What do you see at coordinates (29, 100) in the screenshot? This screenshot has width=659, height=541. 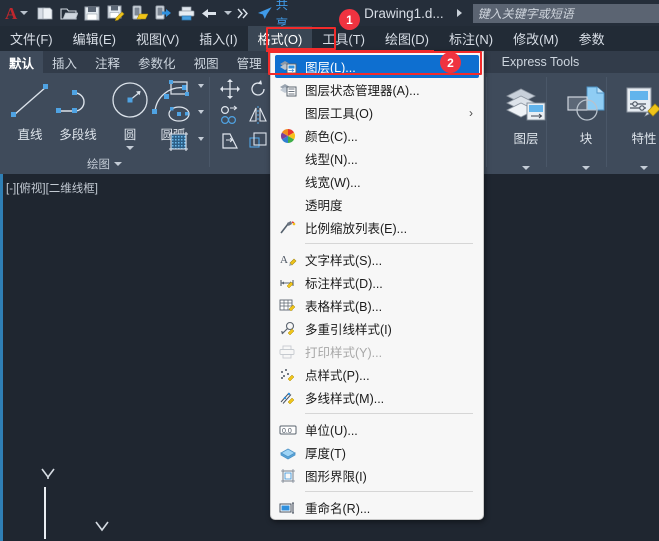 I see `line-icon` at bounding box center [29, 100].